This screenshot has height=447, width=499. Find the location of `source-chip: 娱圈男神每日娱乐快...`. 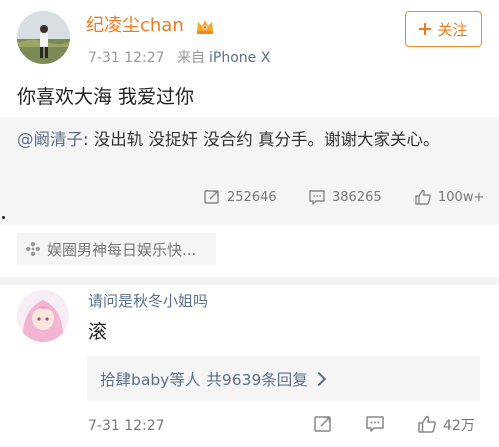

source-chip: 娱圈男神每日娱乐快... is located at coordinates (116, 249).